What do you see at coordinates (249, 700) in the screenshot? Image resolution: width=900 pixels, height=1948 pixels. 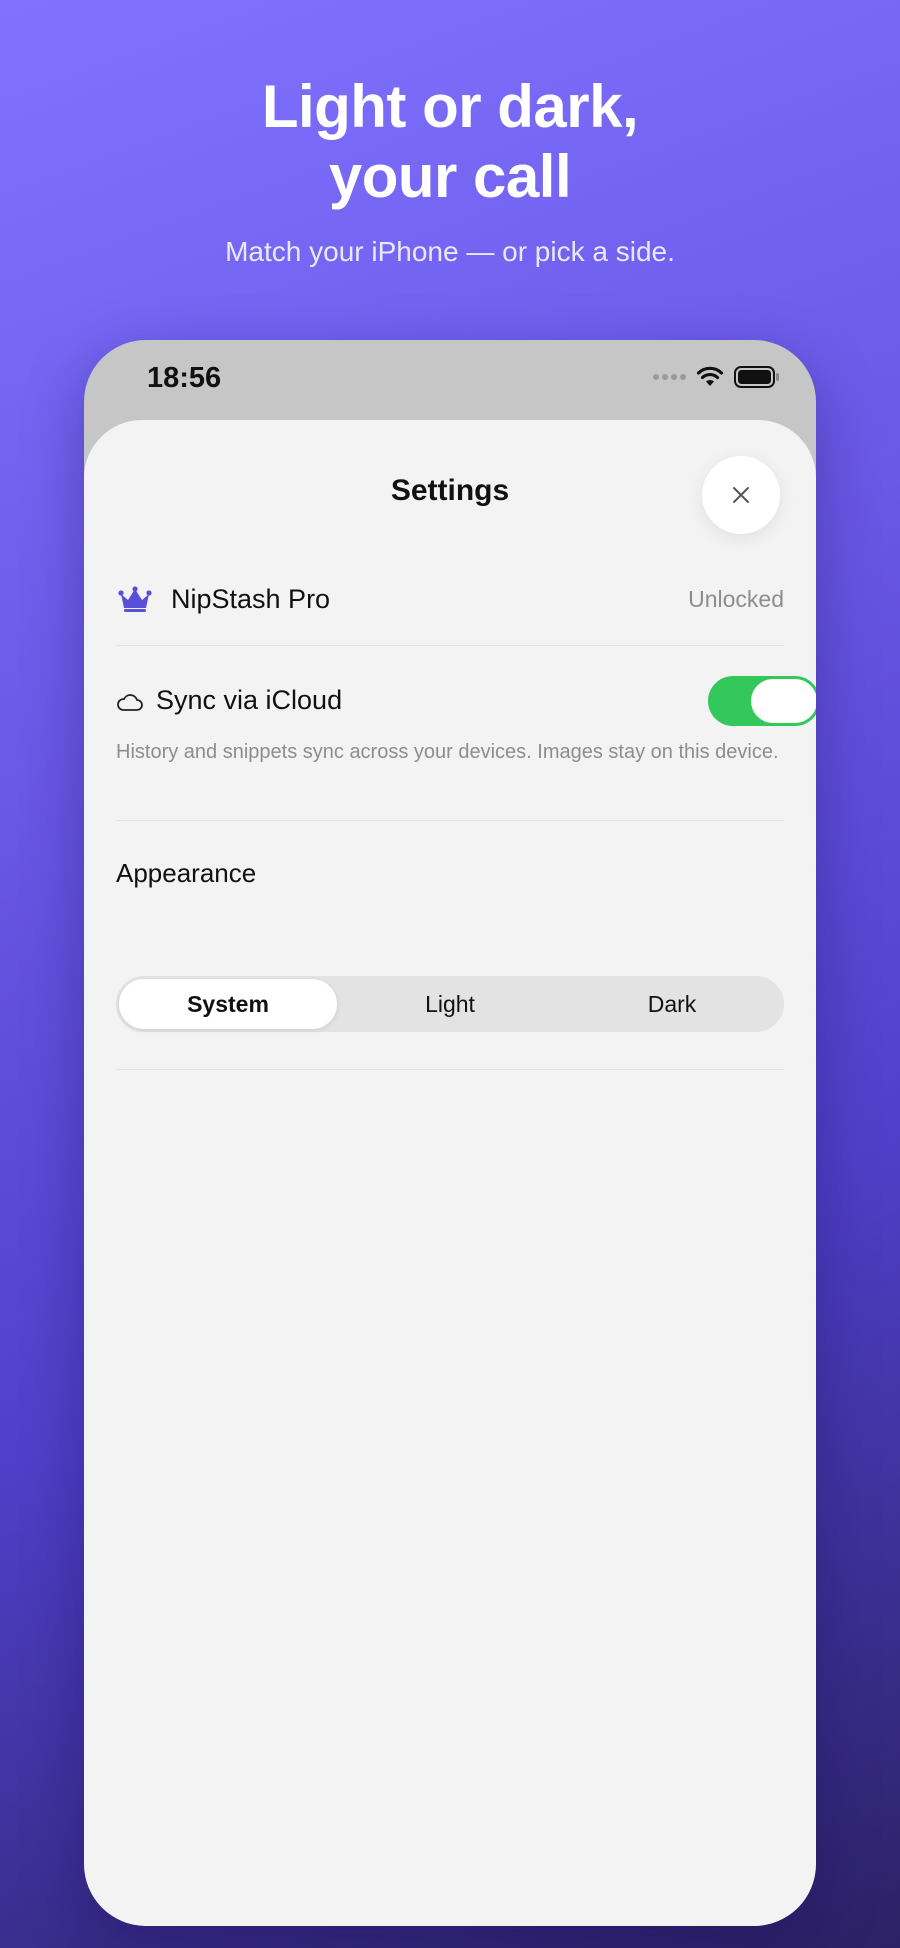 I see `sync-label: Sync via iCloud` at bounding box center [249, 700].